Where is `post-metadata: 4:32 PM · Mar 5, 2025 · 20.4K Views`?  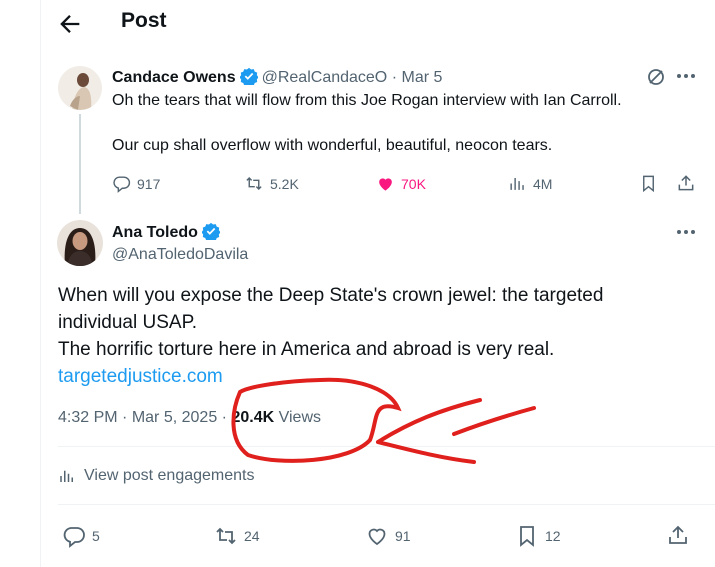
post-metadata: 4:32 PM · Mar 5, 2025 · 20.4K Views is located at coordinates (189, 418).